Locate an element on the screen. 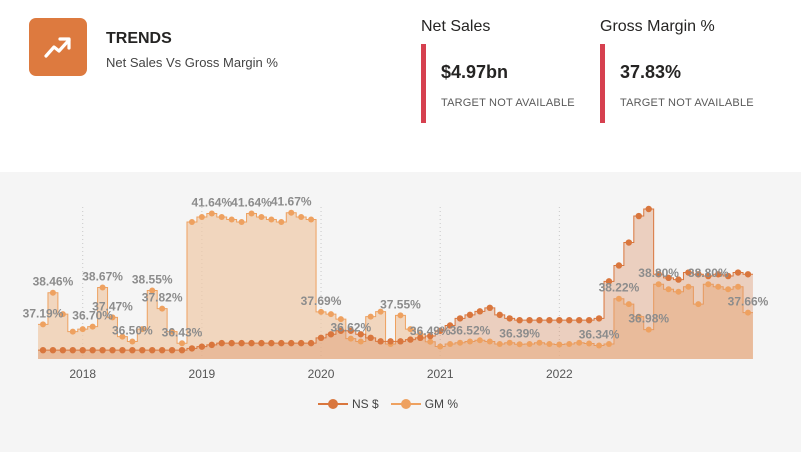 This screenshot has width=801, height=452. kpi-card-net-sales: Net Sales $4.97bn TARGET NOT AVAILABLE is located at coordinates (506, 65).